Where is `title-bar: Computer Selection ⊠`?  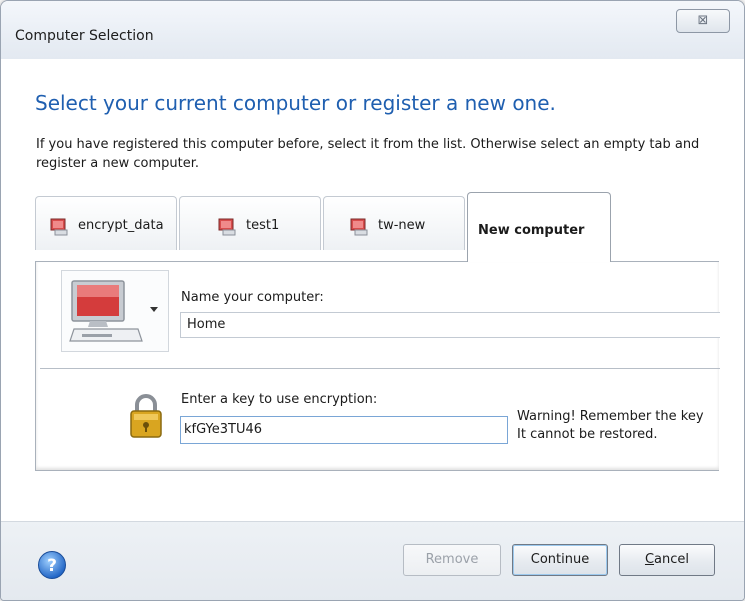
title-bar: Computer Selection ⊠ is located at coordinates (372, 30).